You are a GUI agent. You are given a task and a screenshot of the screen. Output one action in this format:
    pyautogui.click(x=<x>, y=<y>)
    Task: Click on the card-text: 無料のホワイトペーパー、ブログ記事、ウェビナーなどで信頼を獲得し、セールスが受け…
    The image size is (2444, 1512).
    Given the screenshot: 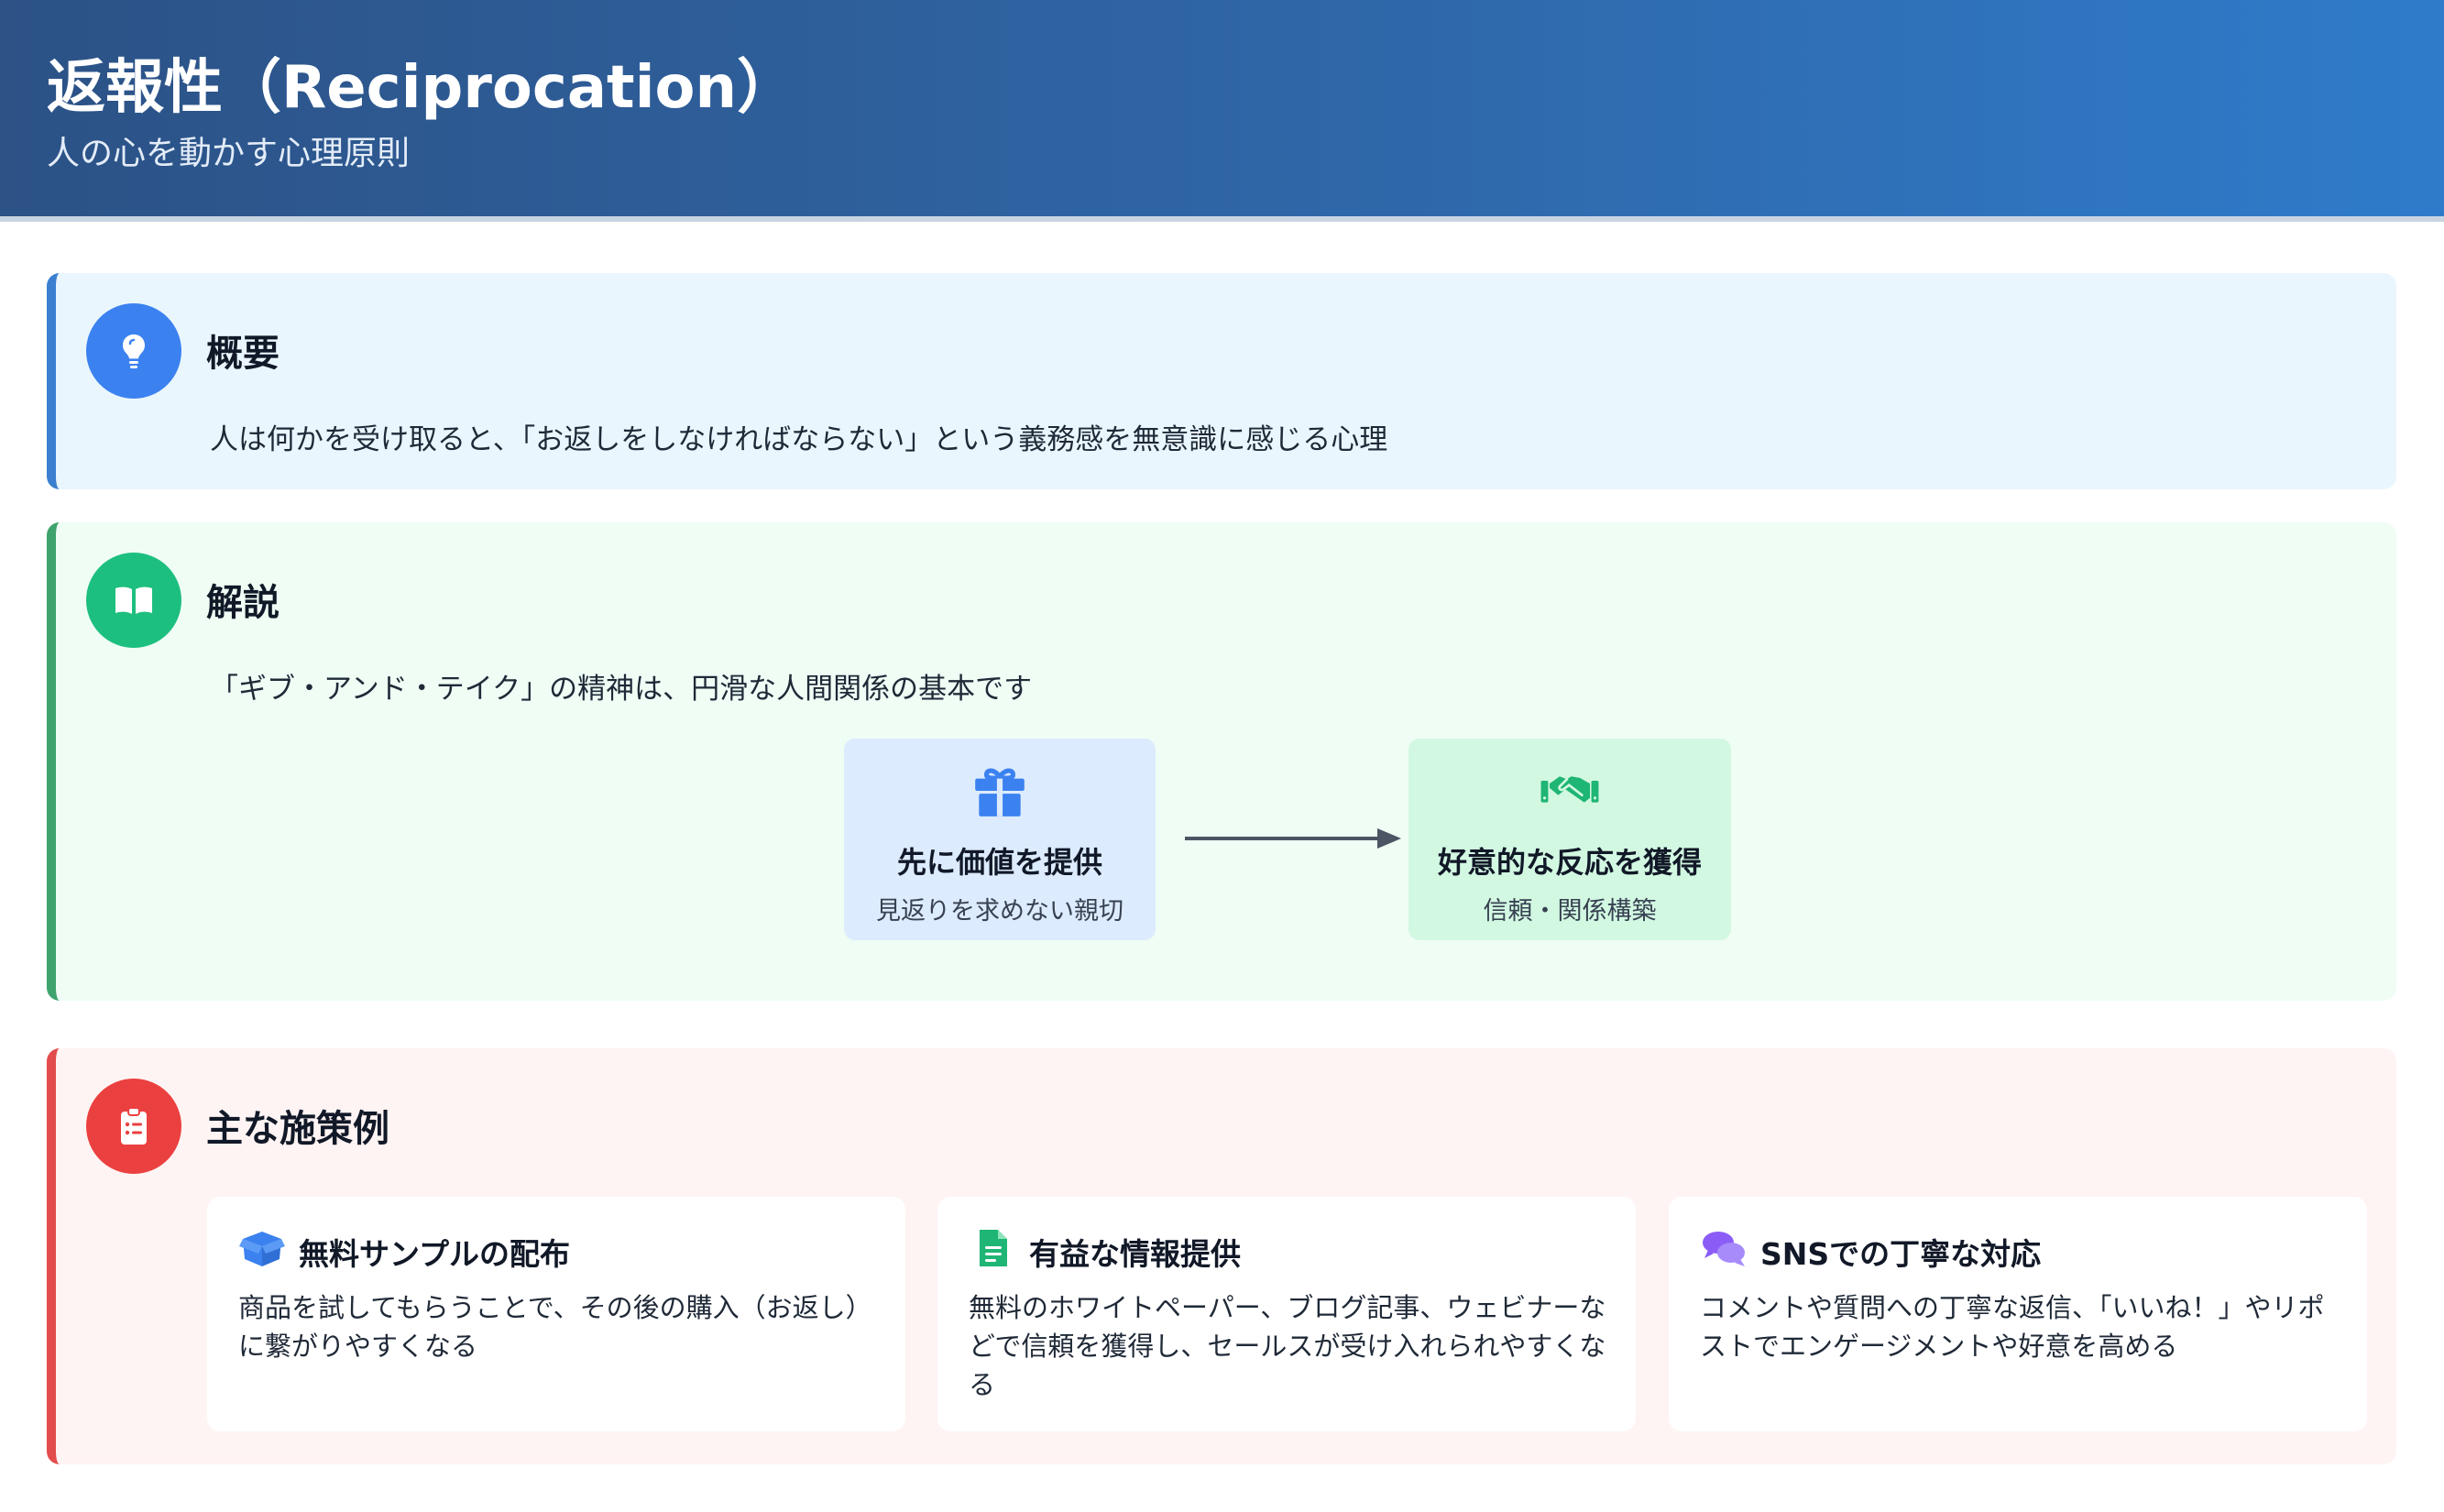 What is the action you would take?
    pyautogui.click(x=1287, y=1346)
    